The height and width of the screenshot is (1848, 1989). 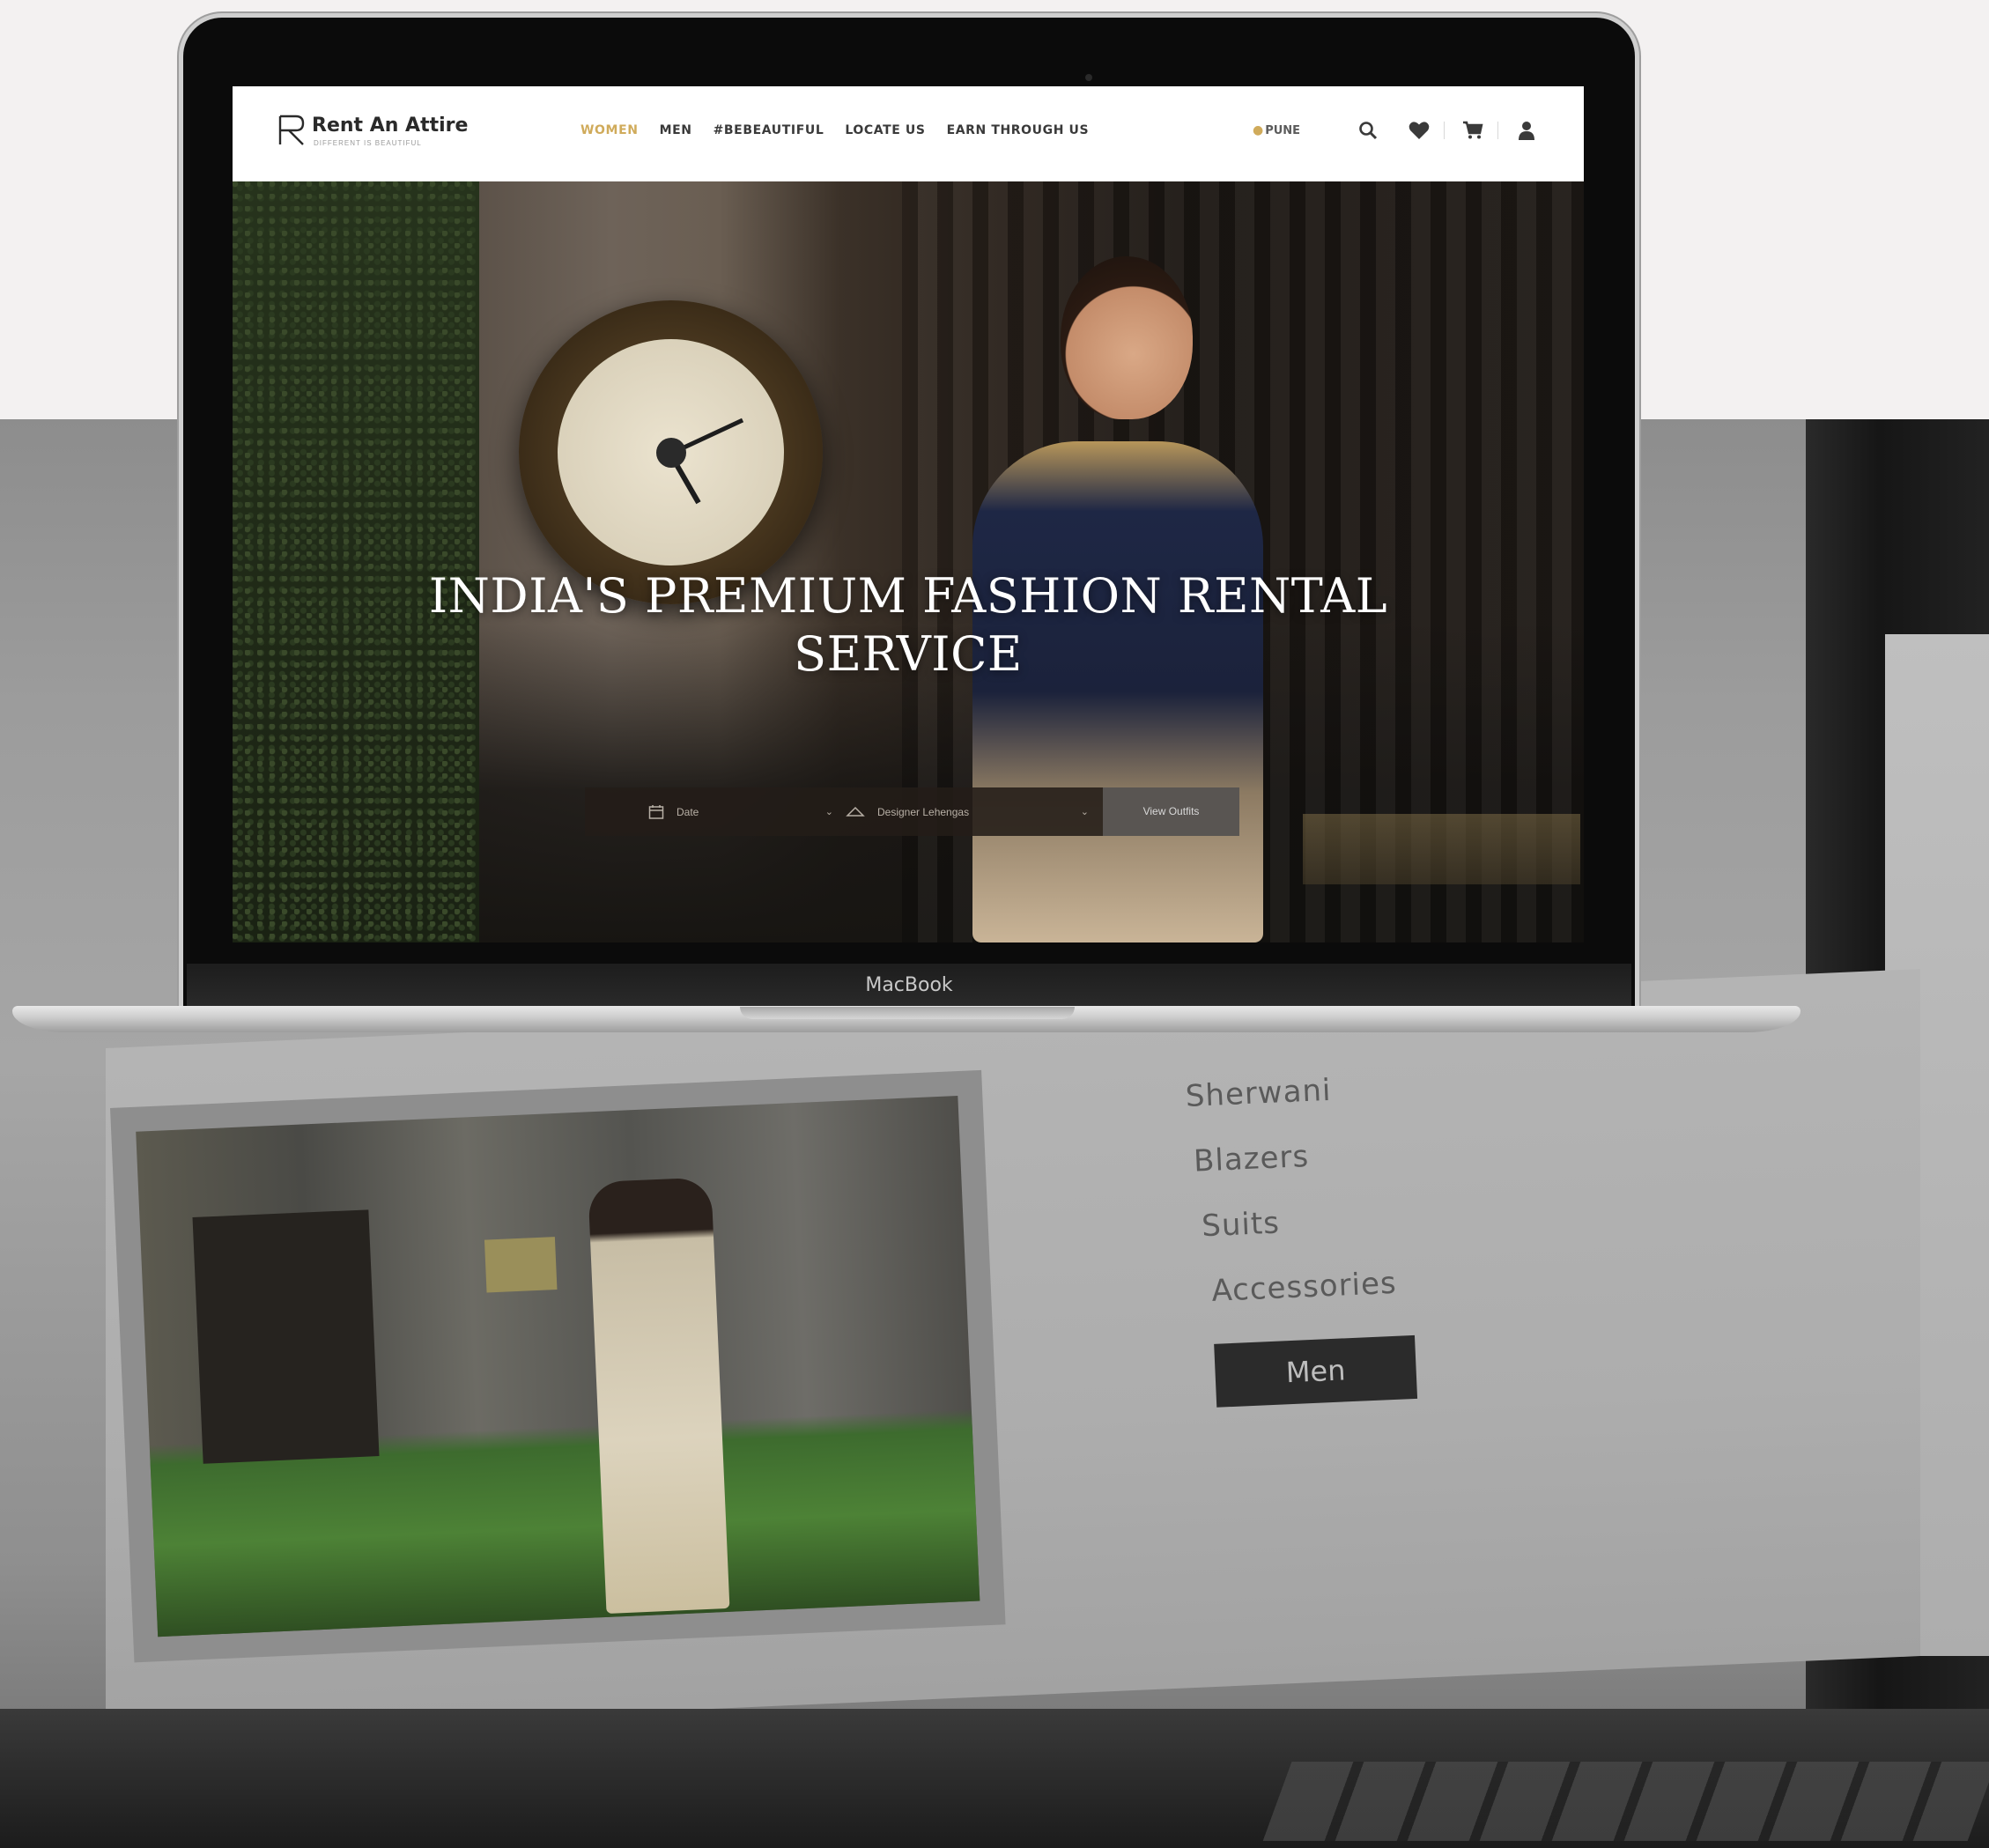 I want to click on laptop-brand-label: MacBook, so click(x=909, y=985).